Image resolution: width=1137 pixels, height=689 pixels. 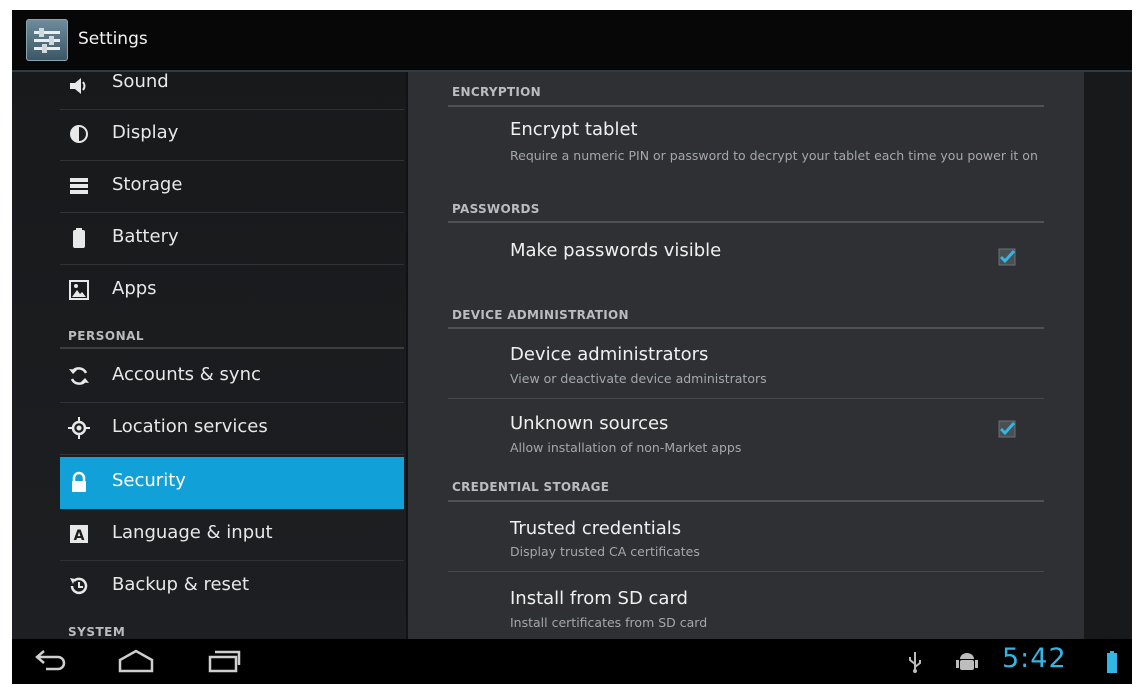 What do you see at coordinates (140, 82) in the screenshot?
I see `sidebar-item-label: Sound` at bounding box center [140, 82].